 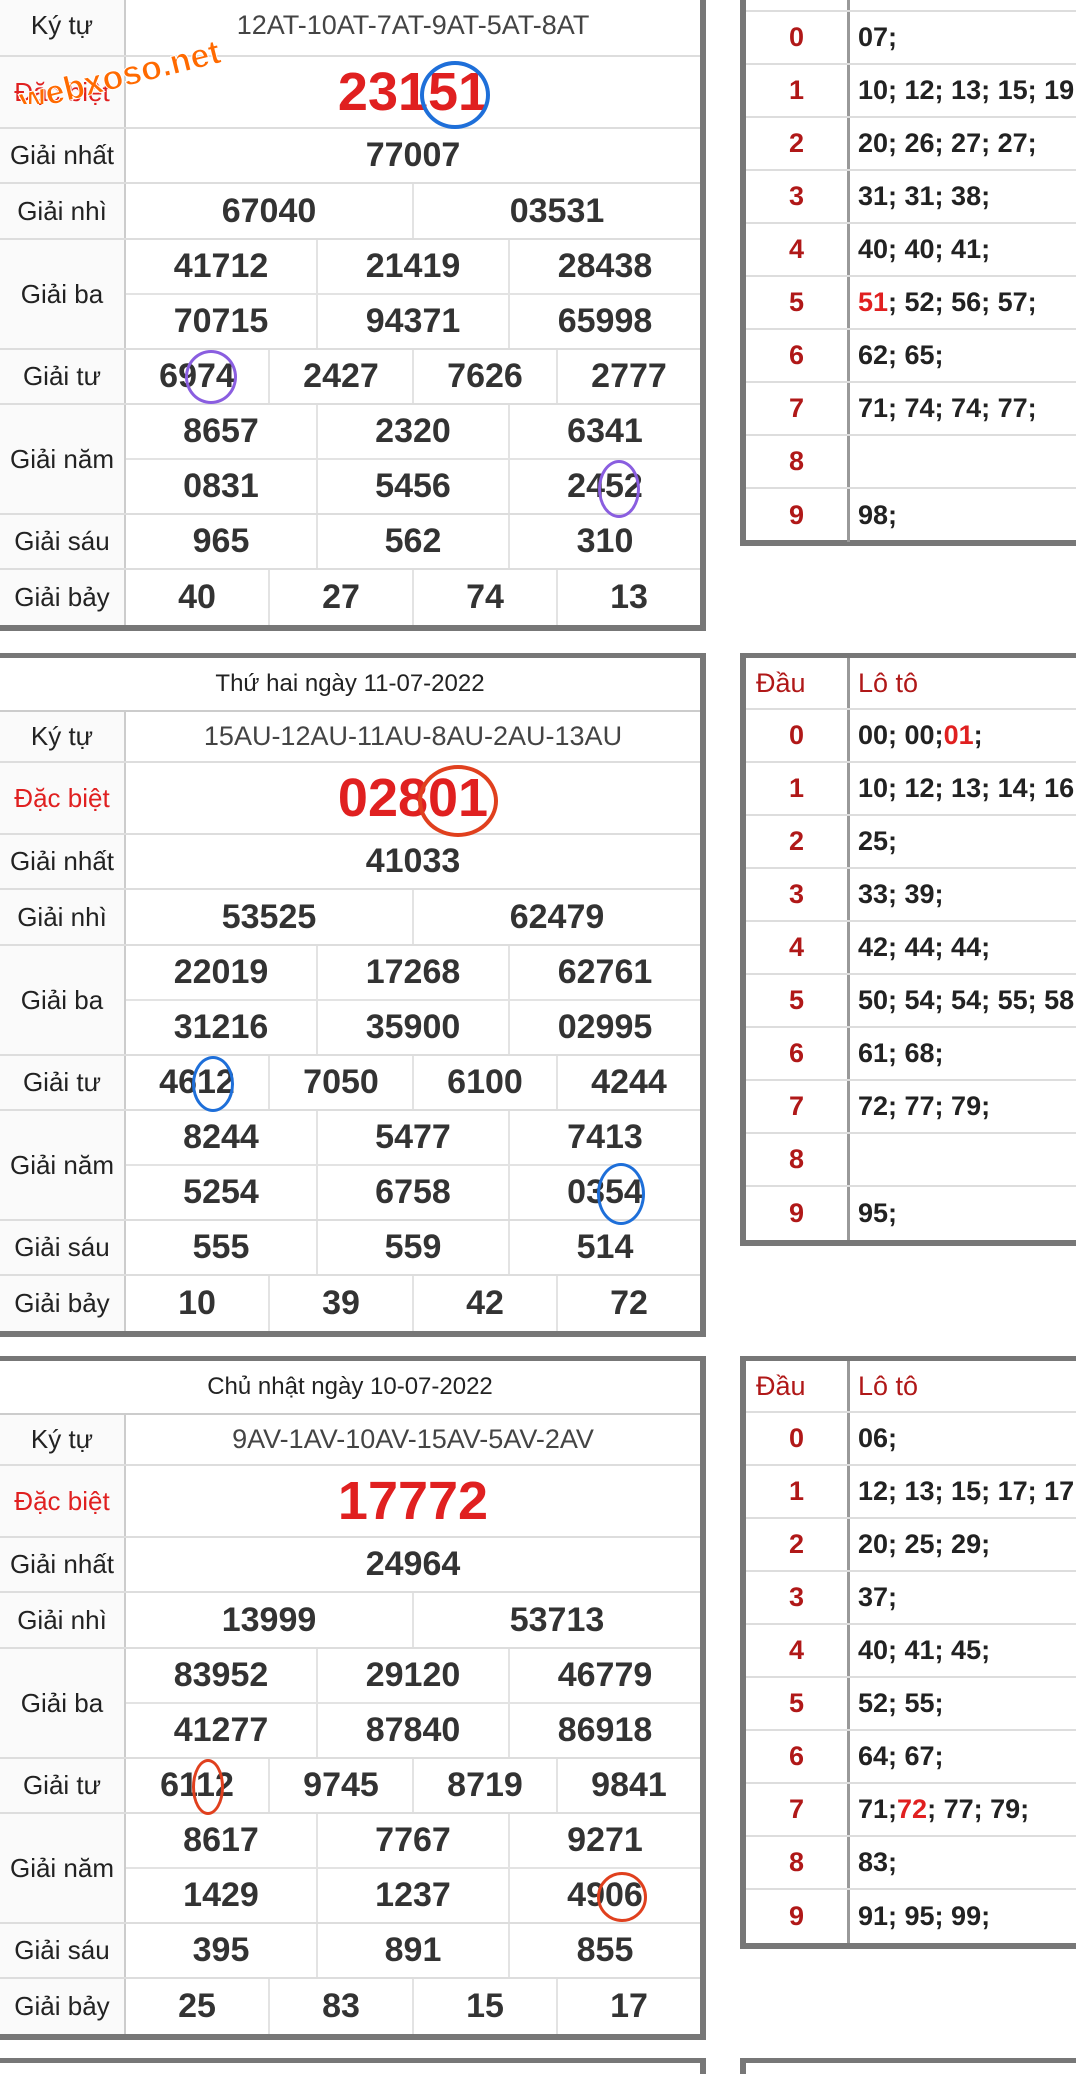 What do you see at coordinates (556, 1620) in the screenshot?
I see `prize-number: 53713` at bounding box center [556, 1620].